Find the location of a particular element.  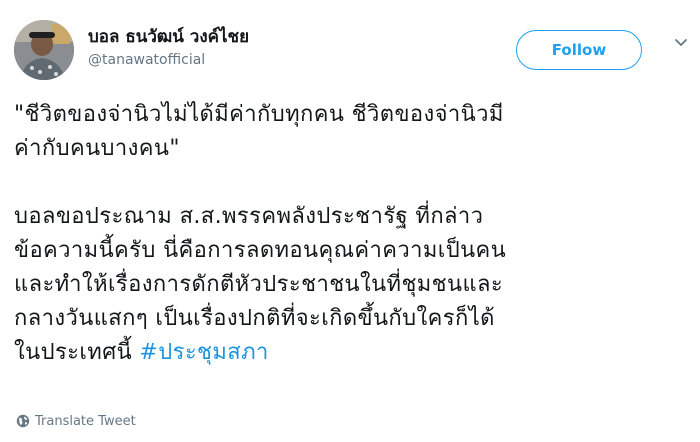

hashtag-link: #ประชุมสภา is located at coordinates (203, 352).